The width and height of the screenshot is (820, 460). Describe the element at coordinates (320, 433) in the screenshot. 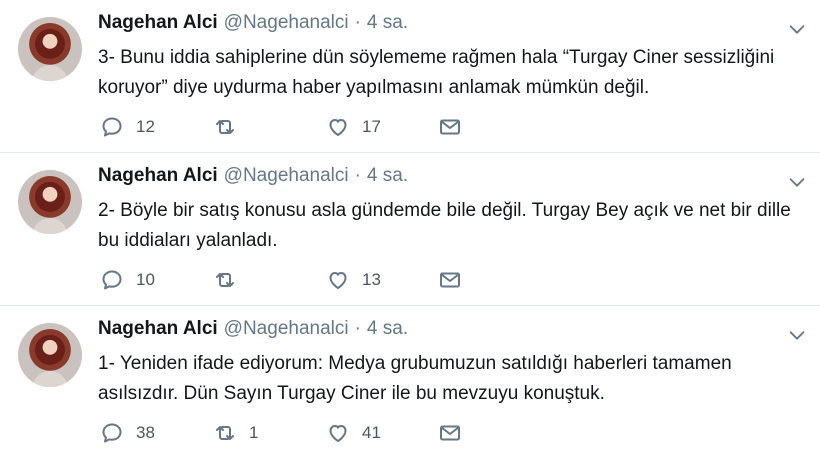

I see `tweet-actions: 38 1 41` at that location.